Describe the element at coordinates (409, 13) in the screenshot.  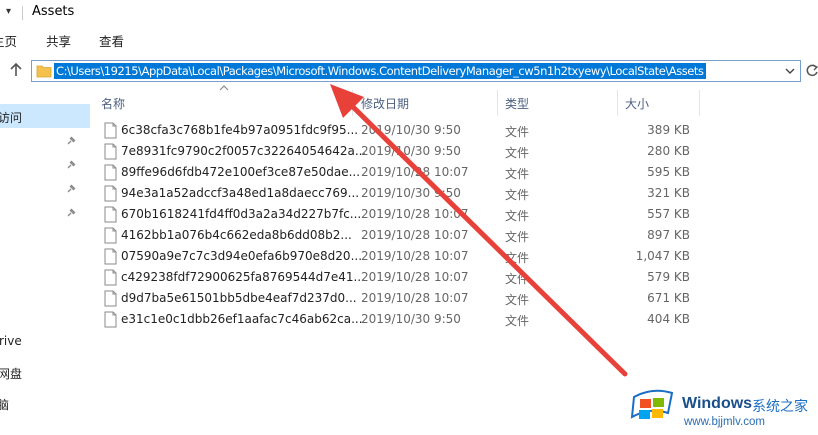
I see `title-bar: ▾ Assets` at that location.